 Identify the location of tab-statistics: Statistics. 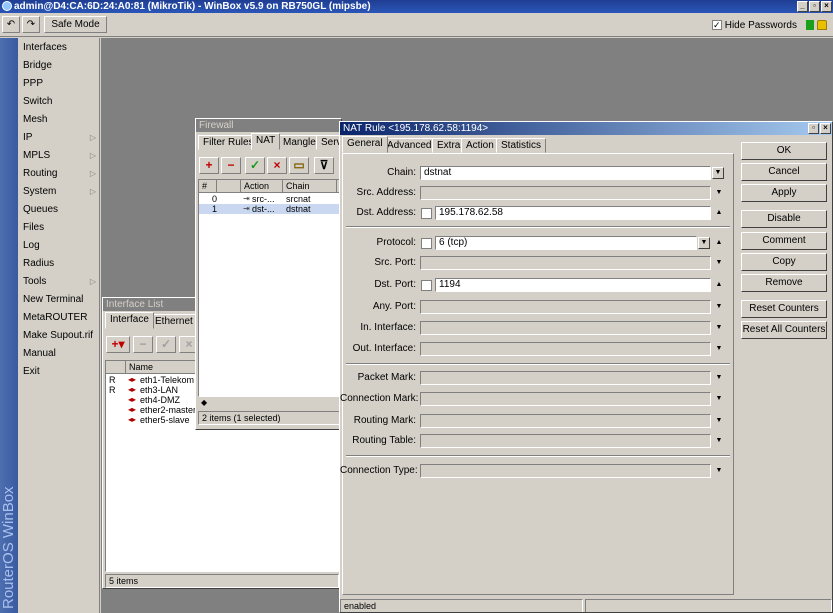
(521, 145).